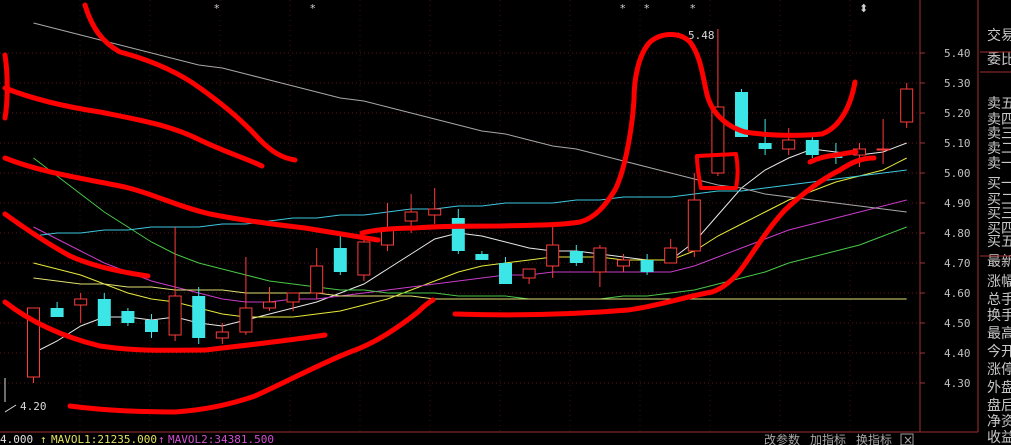  I want to click on y-tick-label: 5.00, so click(957, 173).